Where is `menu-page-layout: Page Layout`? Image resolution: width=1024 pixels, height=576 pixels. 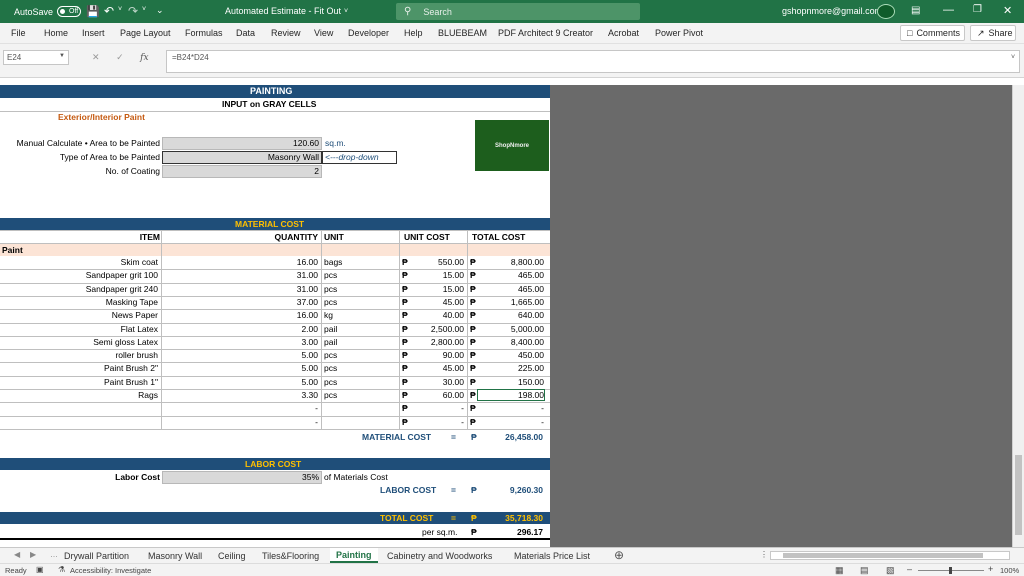 menu-page-layout: Page Layout is located at coordinates (145, 33).